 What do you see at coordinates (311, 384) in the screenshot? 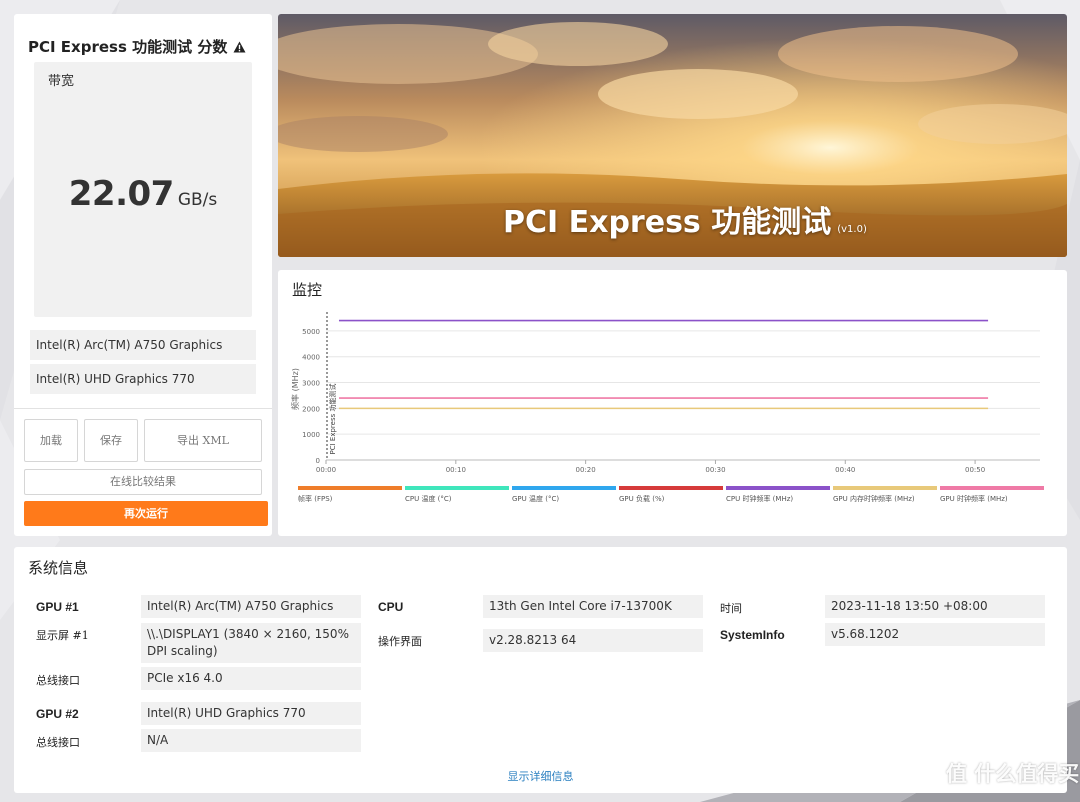
I see `y-tick-label: 3000` at bounding box center [311, 384].